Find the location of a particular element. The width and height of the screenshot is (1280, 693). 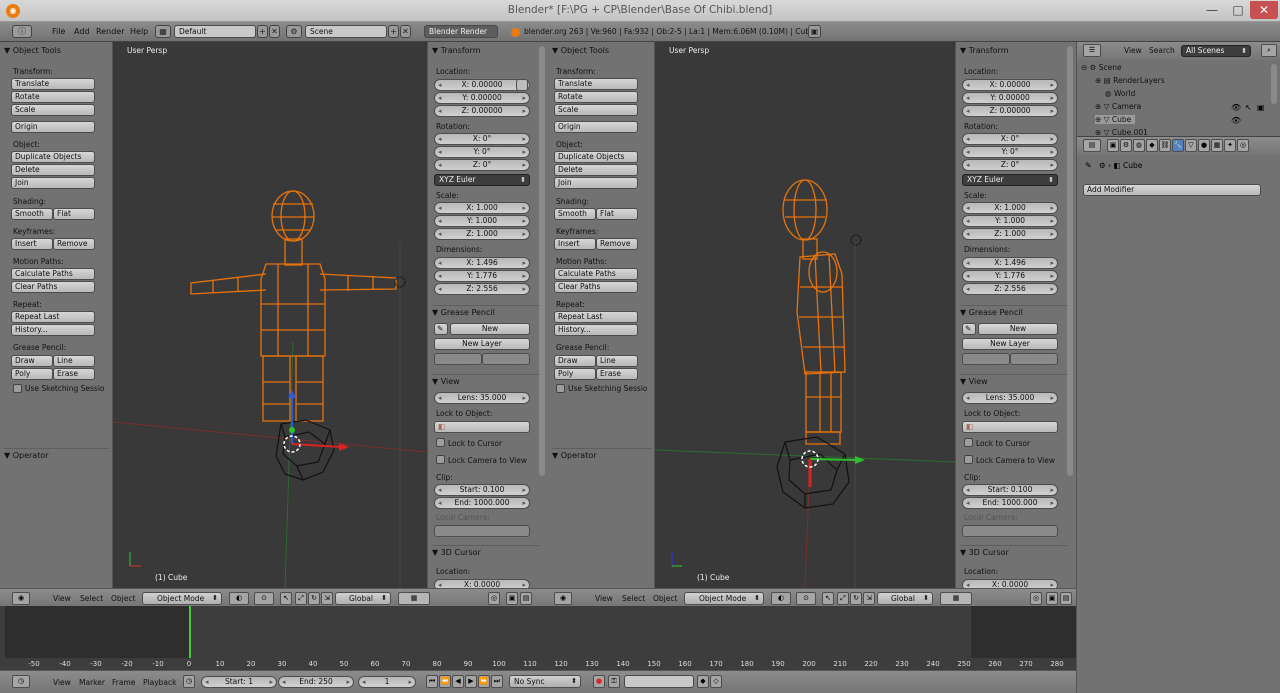

timeline-marker-menu: Marker is located at coordinates (92, 682).